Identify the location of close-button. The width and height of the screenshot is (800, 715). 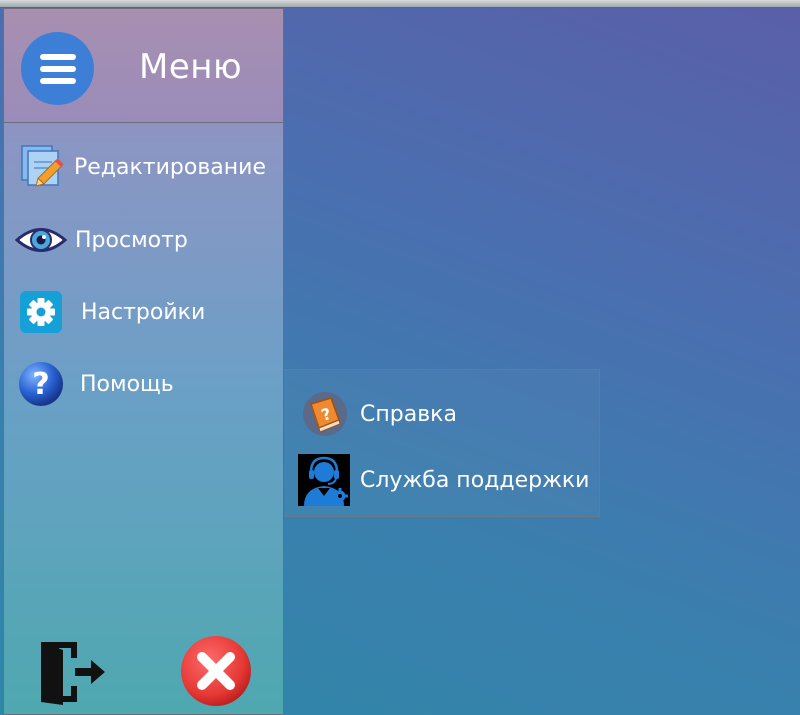
(216, 671).